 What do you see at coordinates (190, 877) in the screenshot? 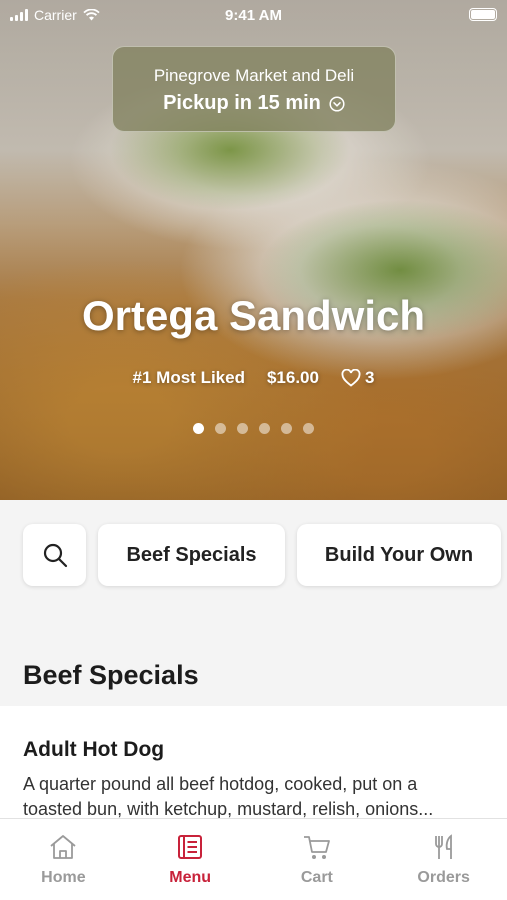
I see `tab-label: Menu` at bounding box center [190, 877].